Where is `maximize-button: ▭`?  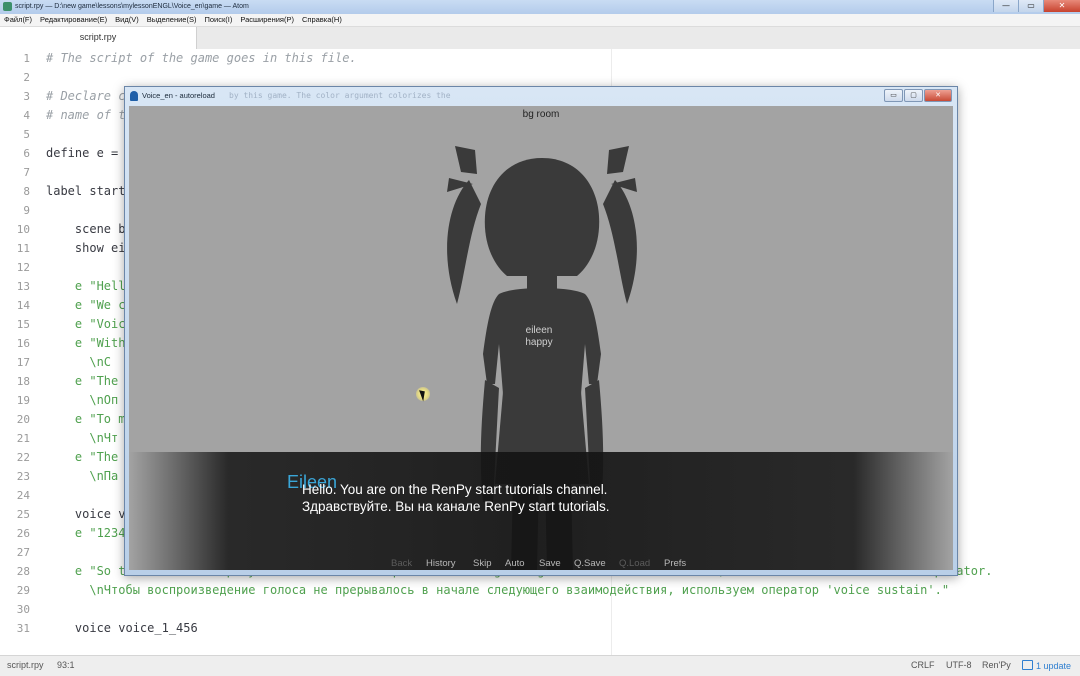 maximize-button: ▭ is located at coordinates (1030, 6).